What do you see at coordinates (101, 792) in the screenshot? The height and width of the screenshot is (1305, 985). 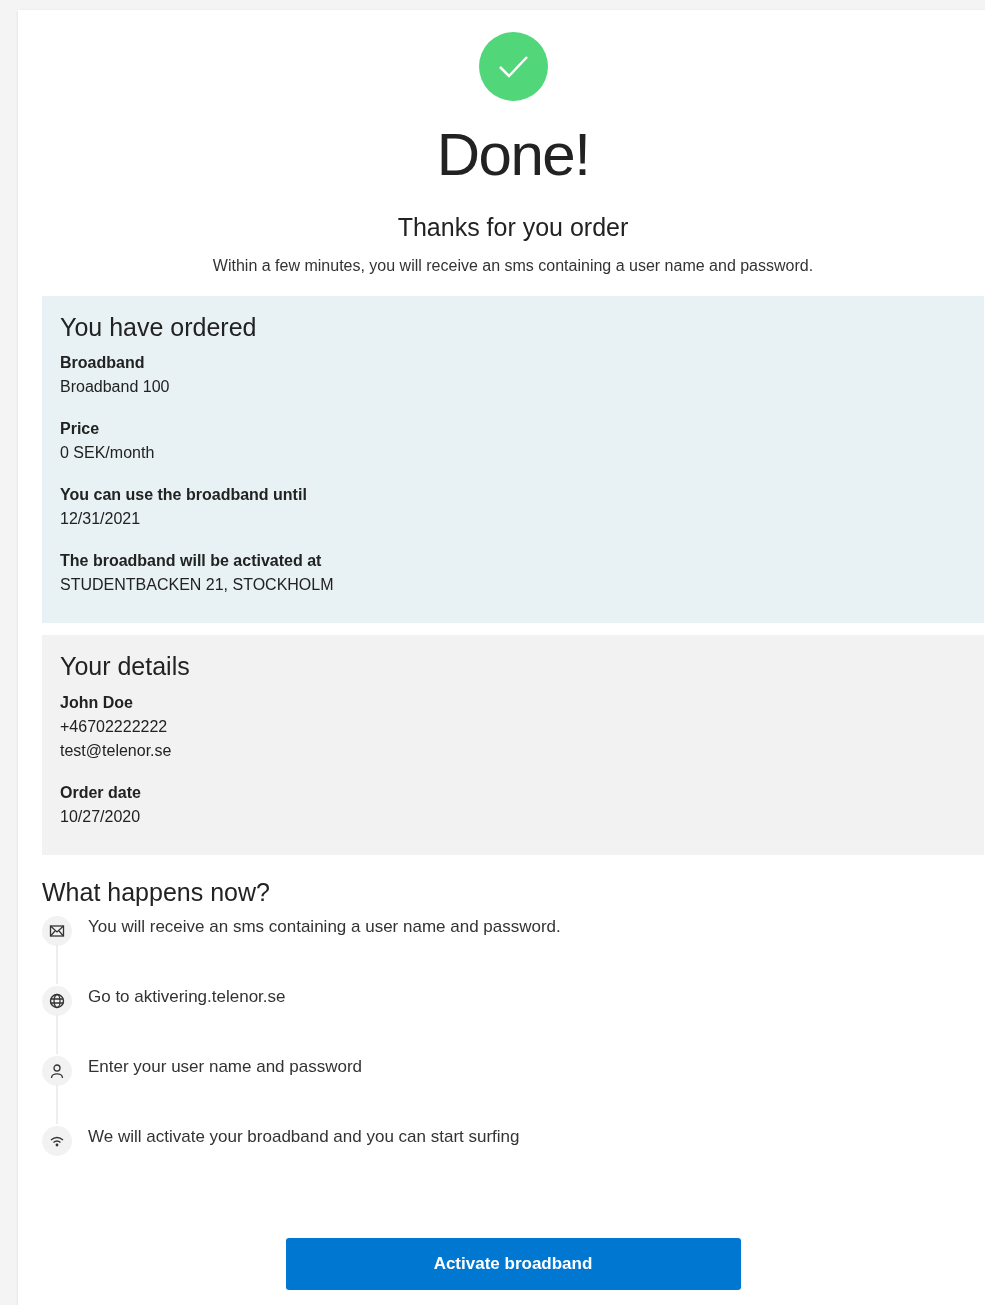 I see `field-label: Order date` at bounding box center [101, 792].